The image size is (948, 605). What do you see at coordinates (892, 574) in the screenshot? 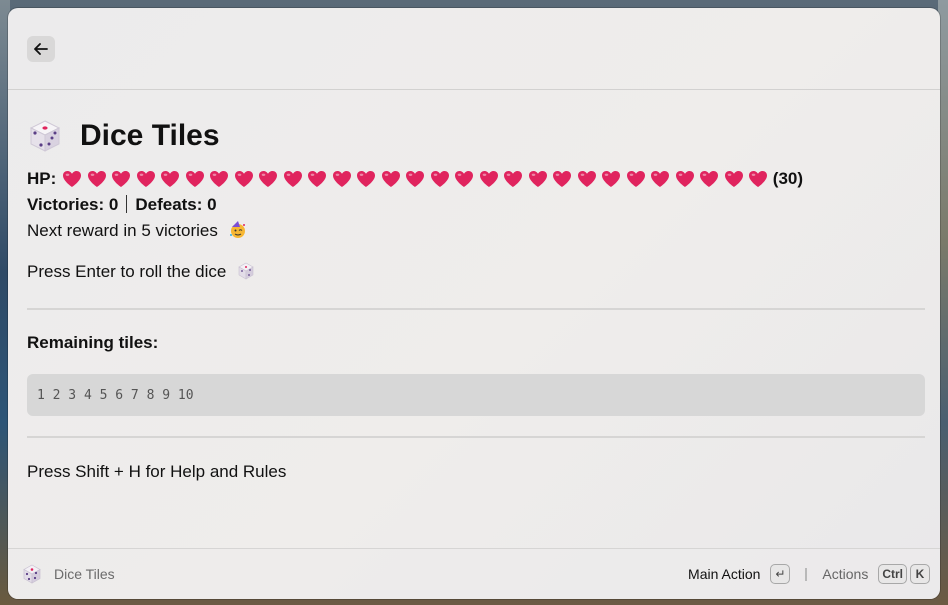
I see `ctrl-key: Ctrl` at bounding box center [892, 574].